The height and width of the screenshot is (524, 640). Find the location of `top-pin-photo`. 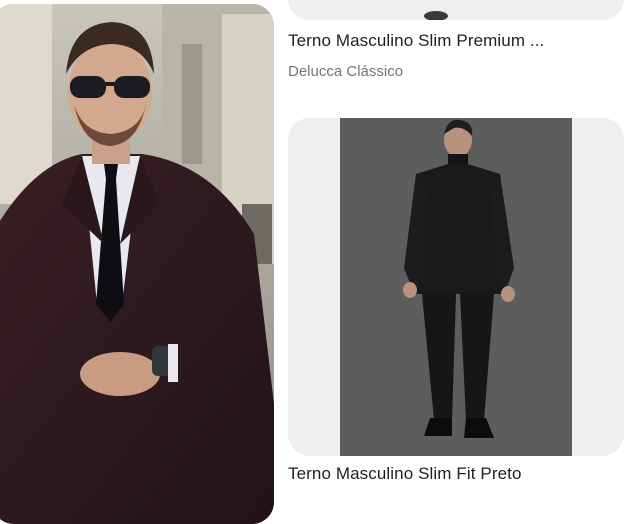

top-pin-photo is located at coordinates (456, 10).